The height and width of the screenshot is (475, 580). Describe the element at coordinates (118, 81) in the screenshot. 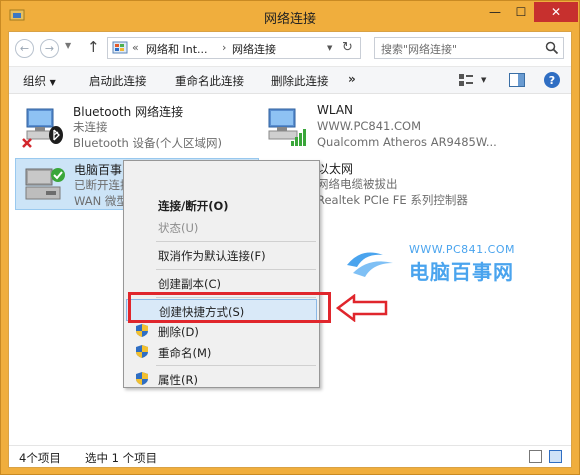

I see `start-connection-button: 启动此连接` at that location.